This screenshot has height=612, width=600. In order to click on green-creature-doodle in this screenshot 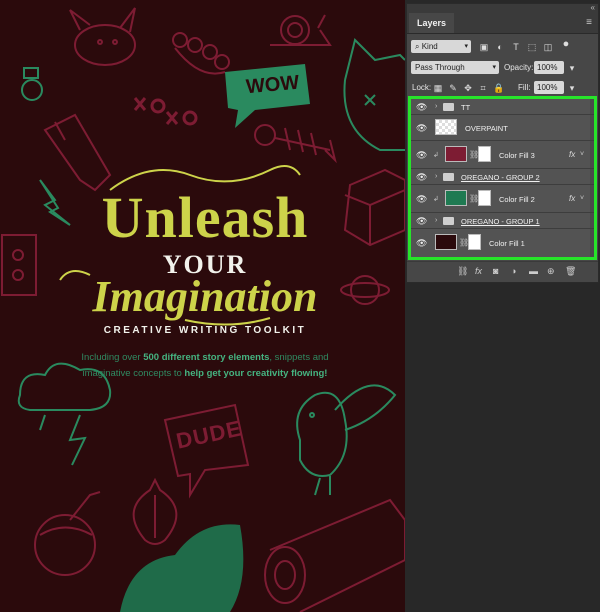, I will do `click(182, 568)`.